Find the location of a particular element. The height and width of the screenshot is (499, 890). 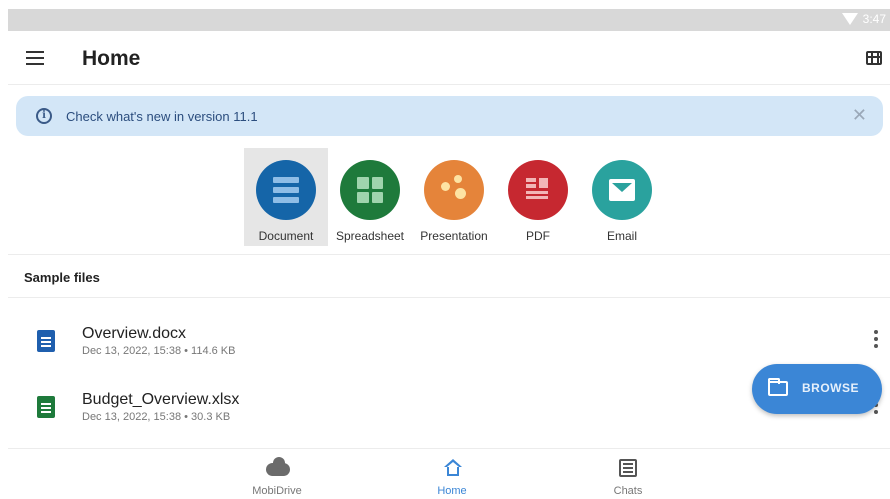

create-label: Spreadsheet is located at coordinates (370, 236).